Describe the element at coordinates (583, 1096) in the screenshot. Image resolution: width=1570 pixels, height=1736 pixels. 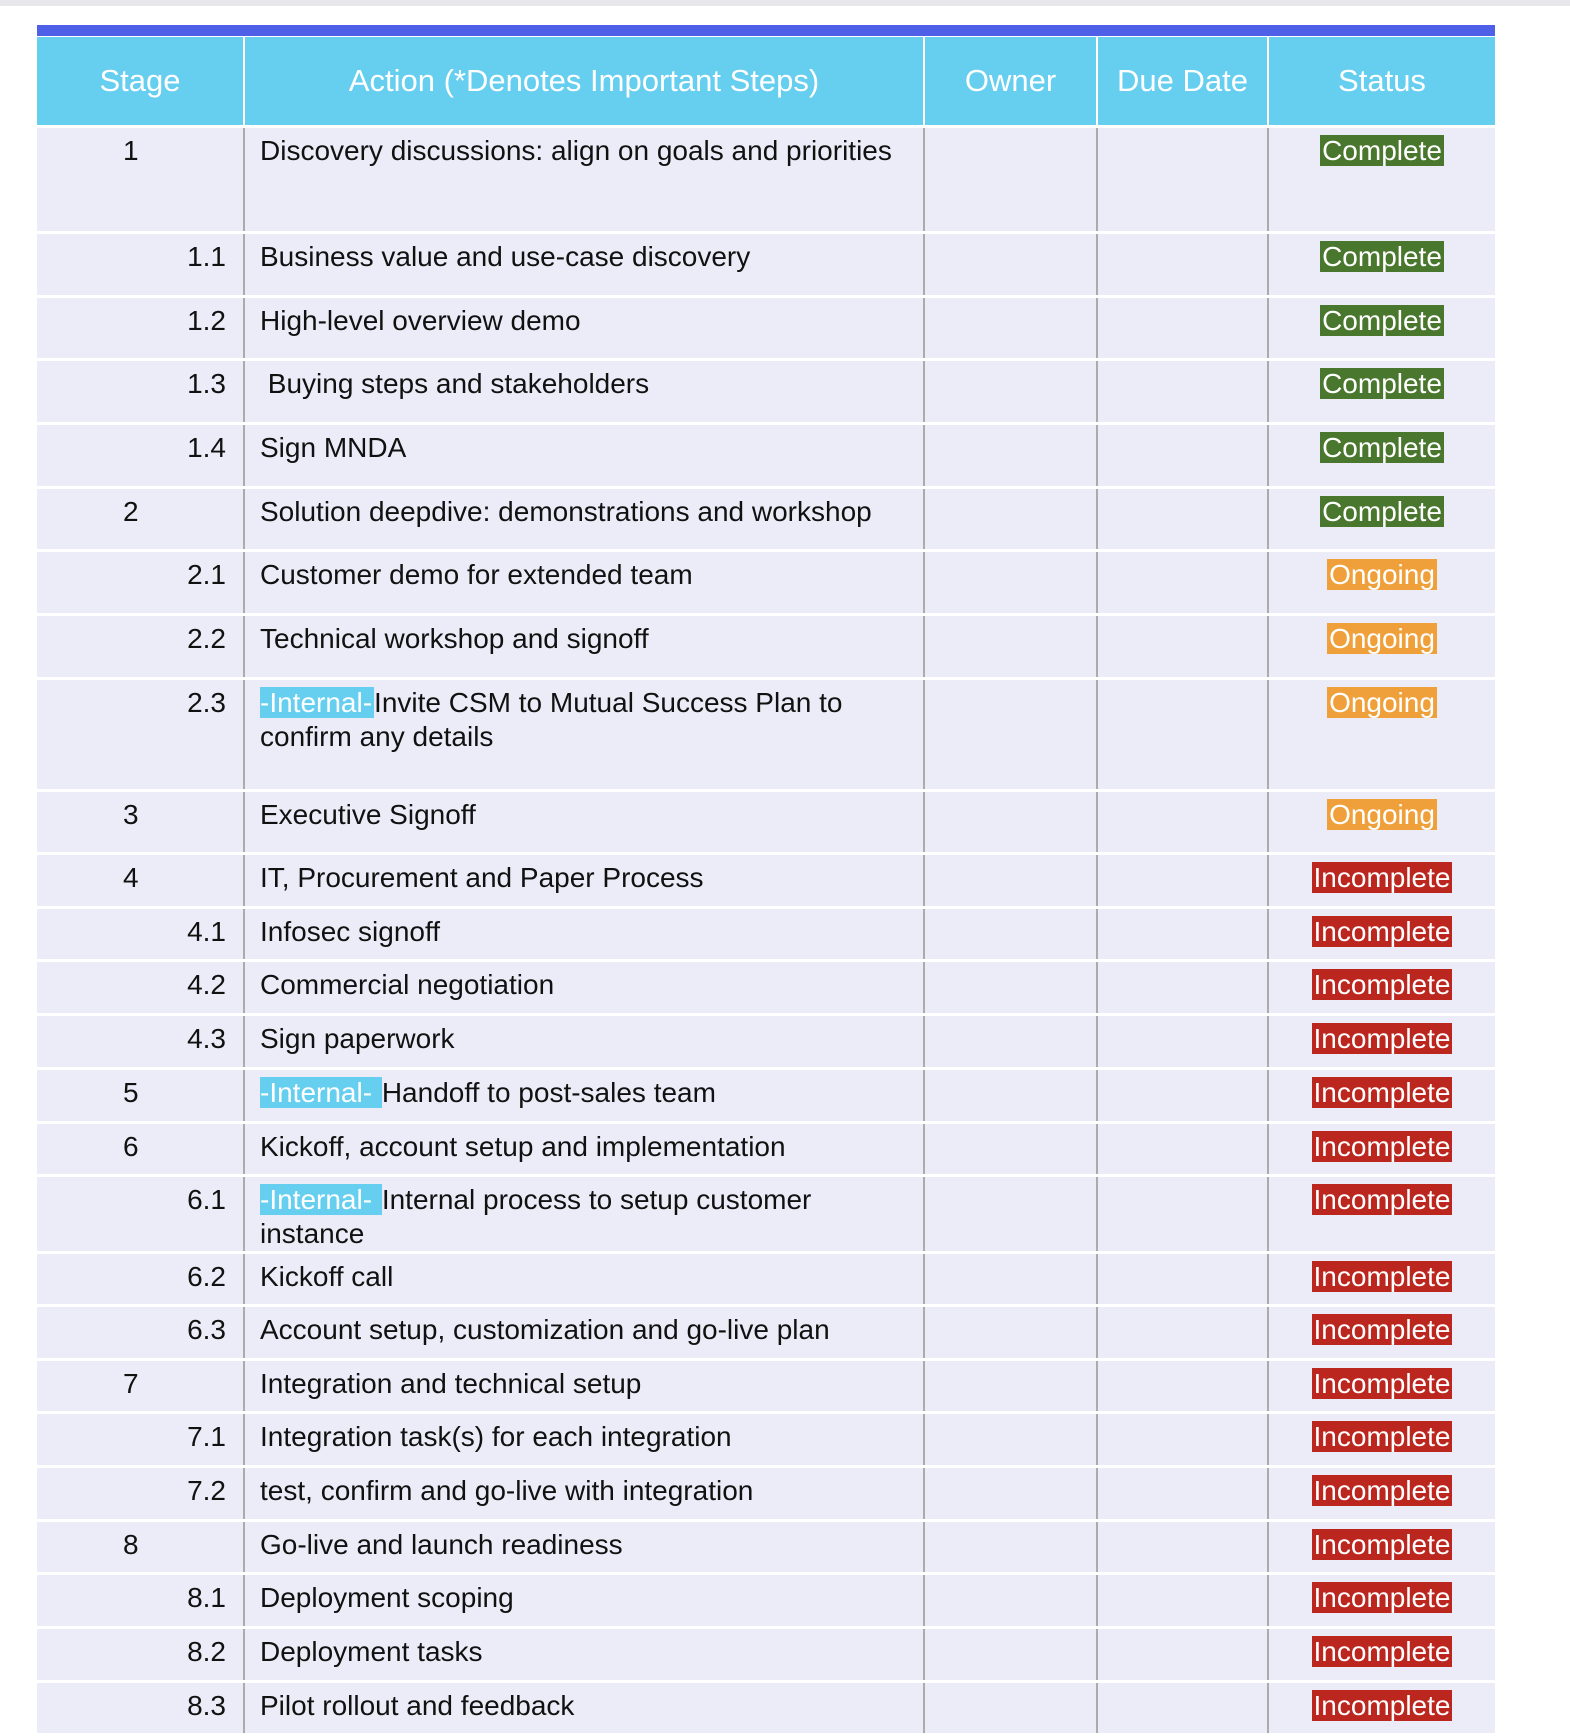
I see `action-cell: -Internal- Handoff to post-sales team` at that location.